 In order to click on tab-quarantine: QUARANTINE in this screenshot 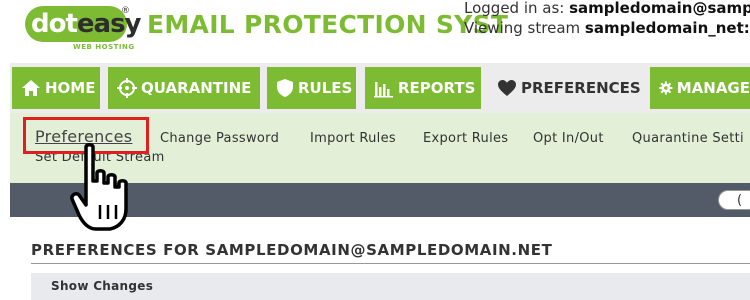, I will do `click(184, 88)`.